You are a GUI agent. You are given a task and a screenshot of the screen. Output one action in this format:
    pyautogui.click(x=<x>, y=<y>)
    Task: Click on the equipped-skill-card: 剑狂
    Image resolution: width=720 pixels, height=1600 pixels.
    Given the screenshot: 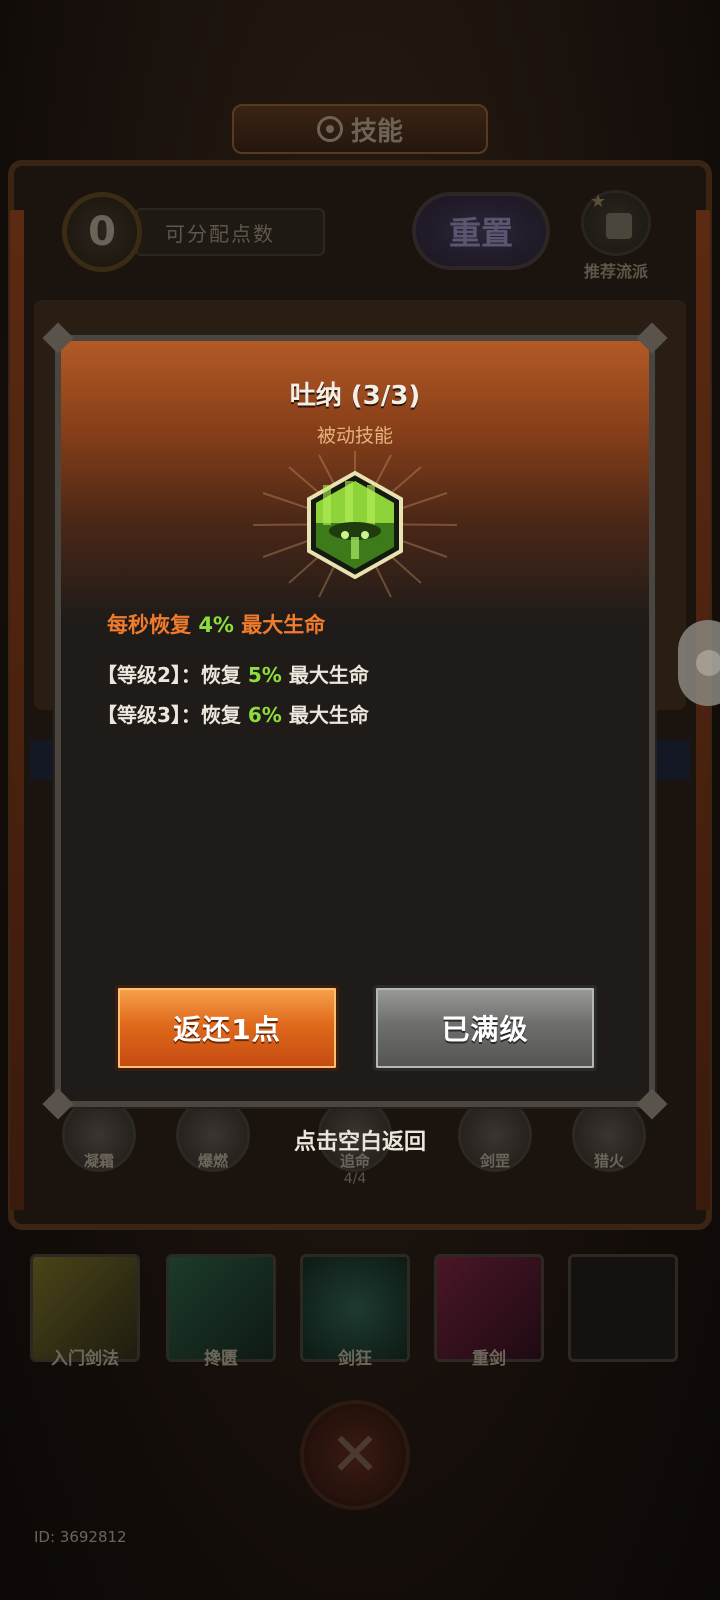 What is the action you would take?
    pyautogui.click(x=355, y=1311)
    